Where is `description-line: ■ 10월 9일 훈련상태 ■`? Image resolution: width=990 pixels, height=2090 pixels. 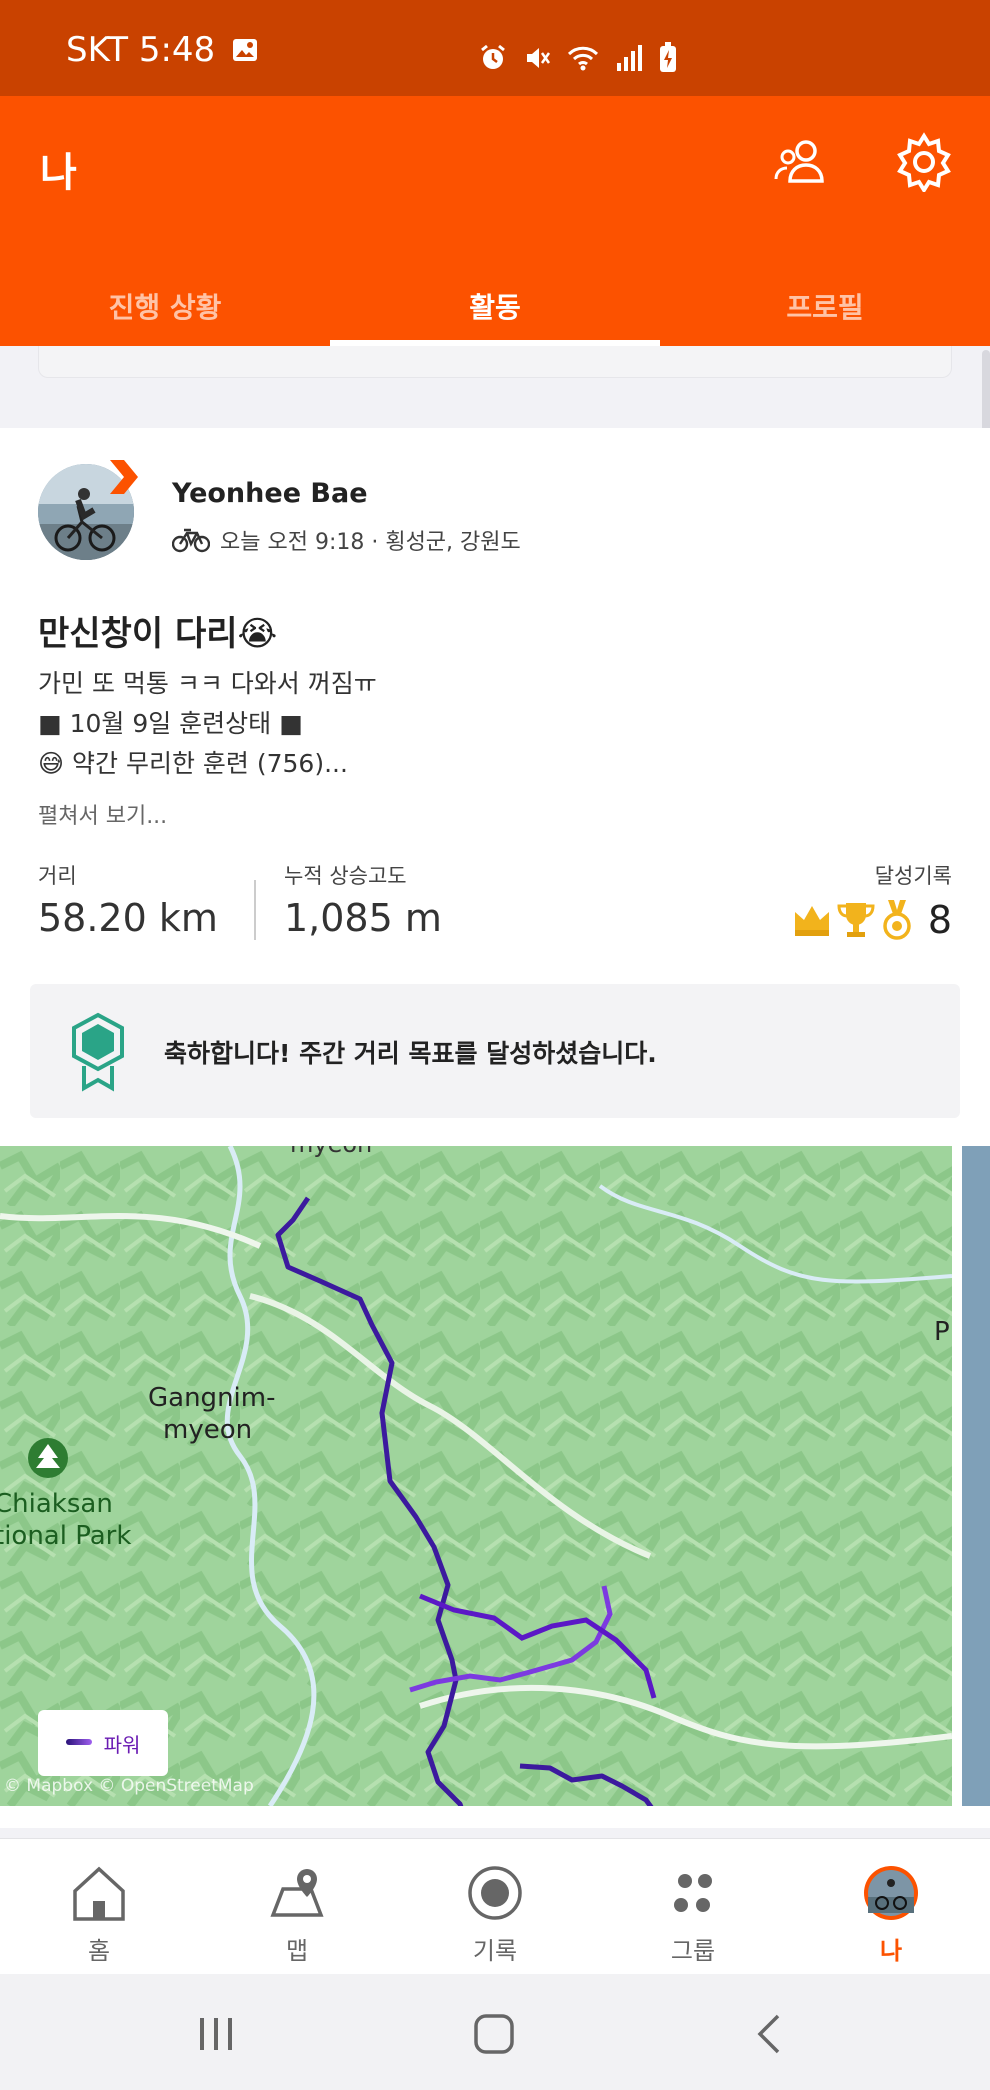 description-line: ■ 10월 9일 훈련상태 ■ is located at coordinates (170, 723).